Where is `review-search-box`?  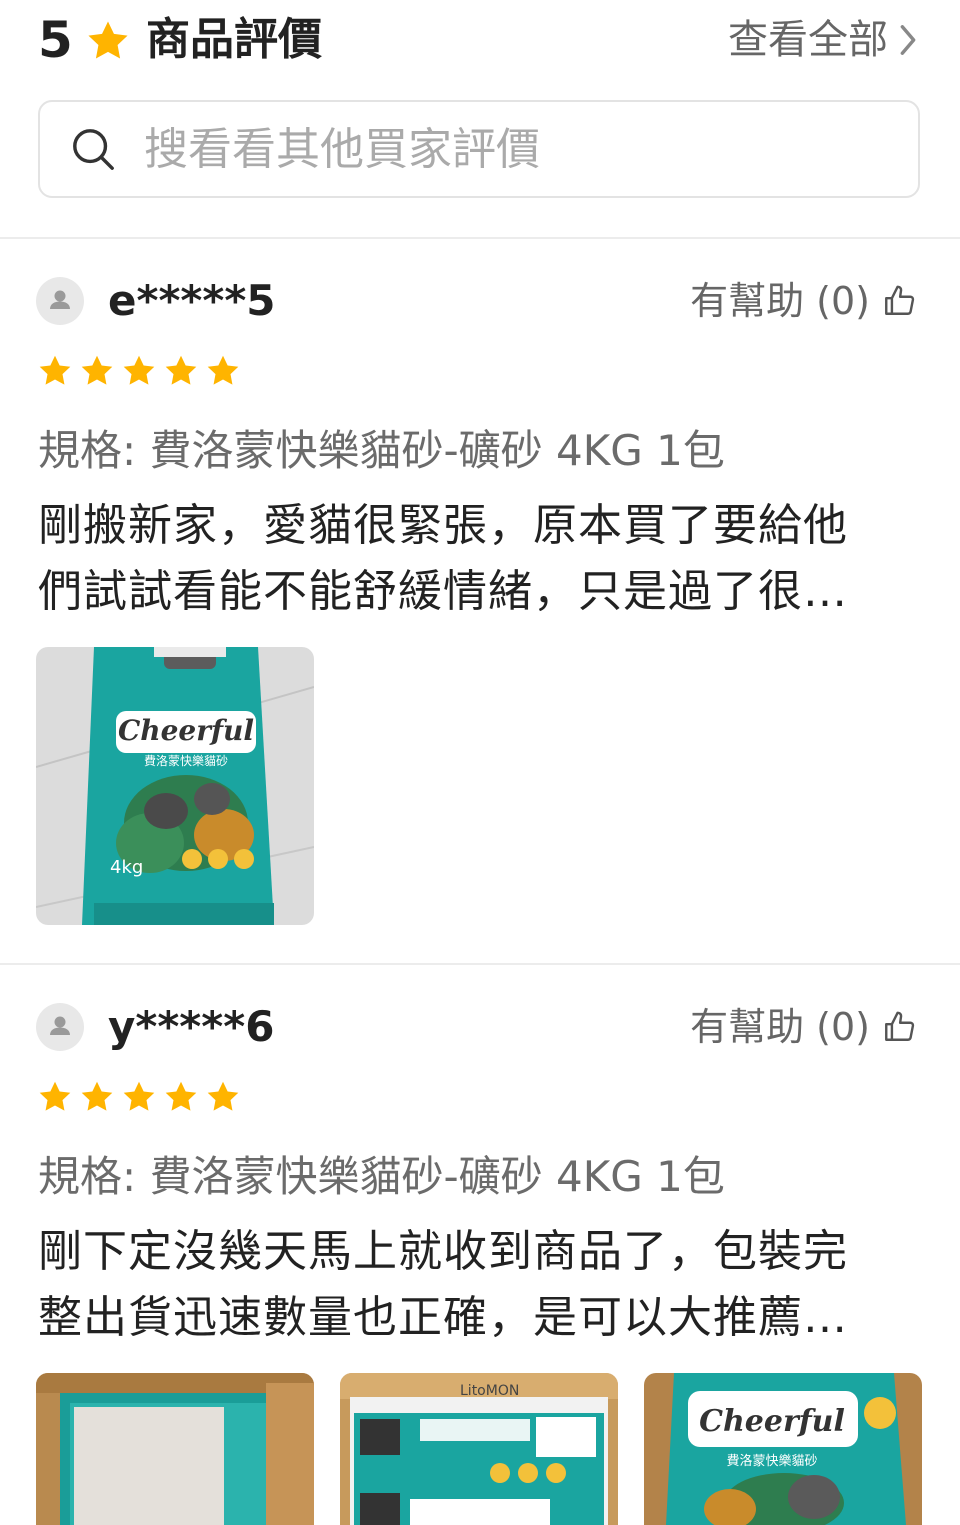 review-search-box is located at coordinates (479, 149).